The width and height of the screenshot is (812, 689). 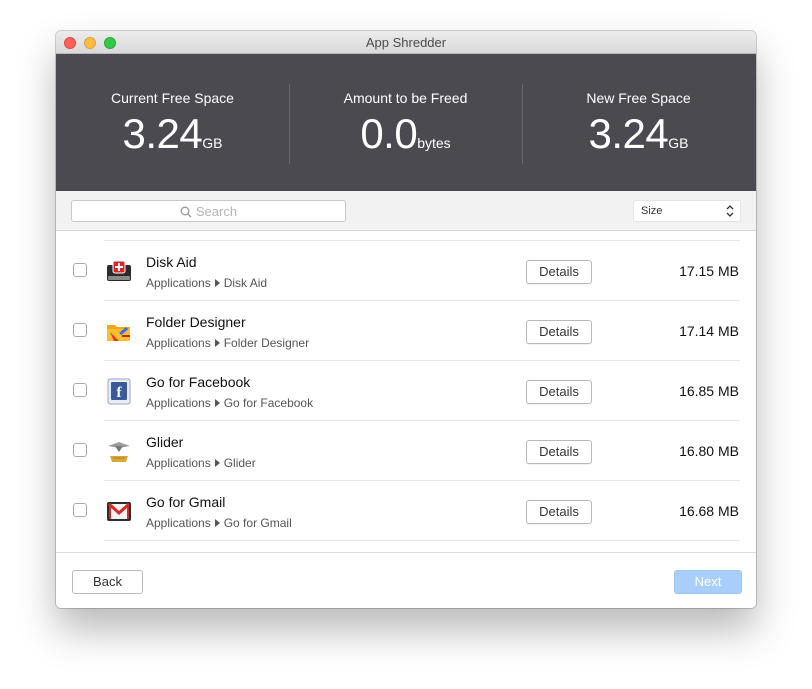 What do you see at coordinates (207, 283) in the screenshot?
I see `app-path: Applications Disk Aid` at bounding box center [207, 283].